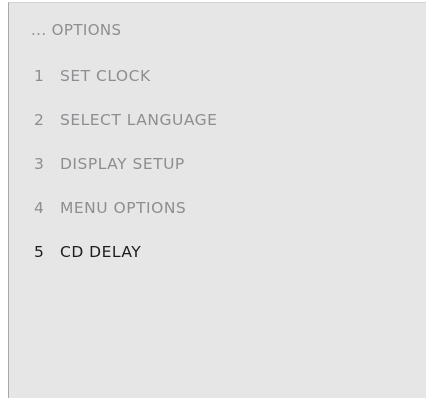  Describe the element at coordinates (39, 76) in the screenshot. I see `menu-item-number: 1` at that location.